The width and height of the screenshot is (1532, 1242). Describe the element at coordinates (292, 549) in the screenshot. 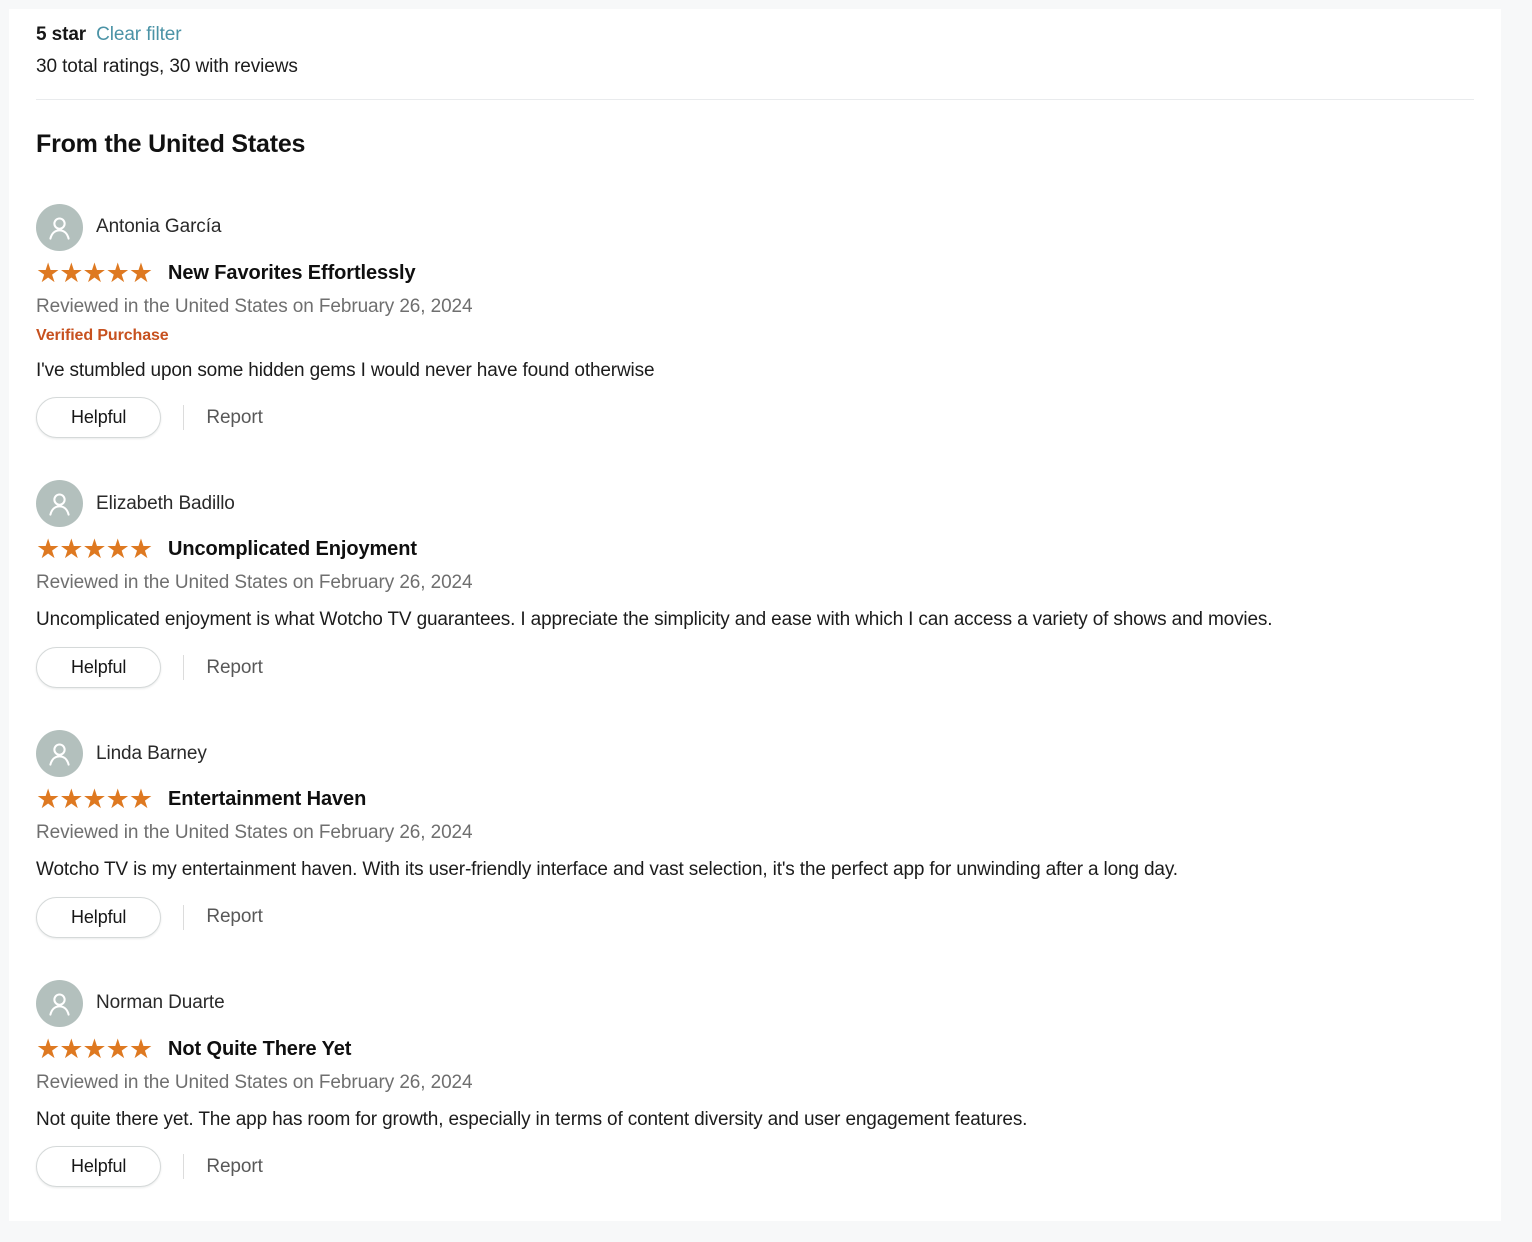

I see `review-title: Uncomplicated Enjoyment` at that location.